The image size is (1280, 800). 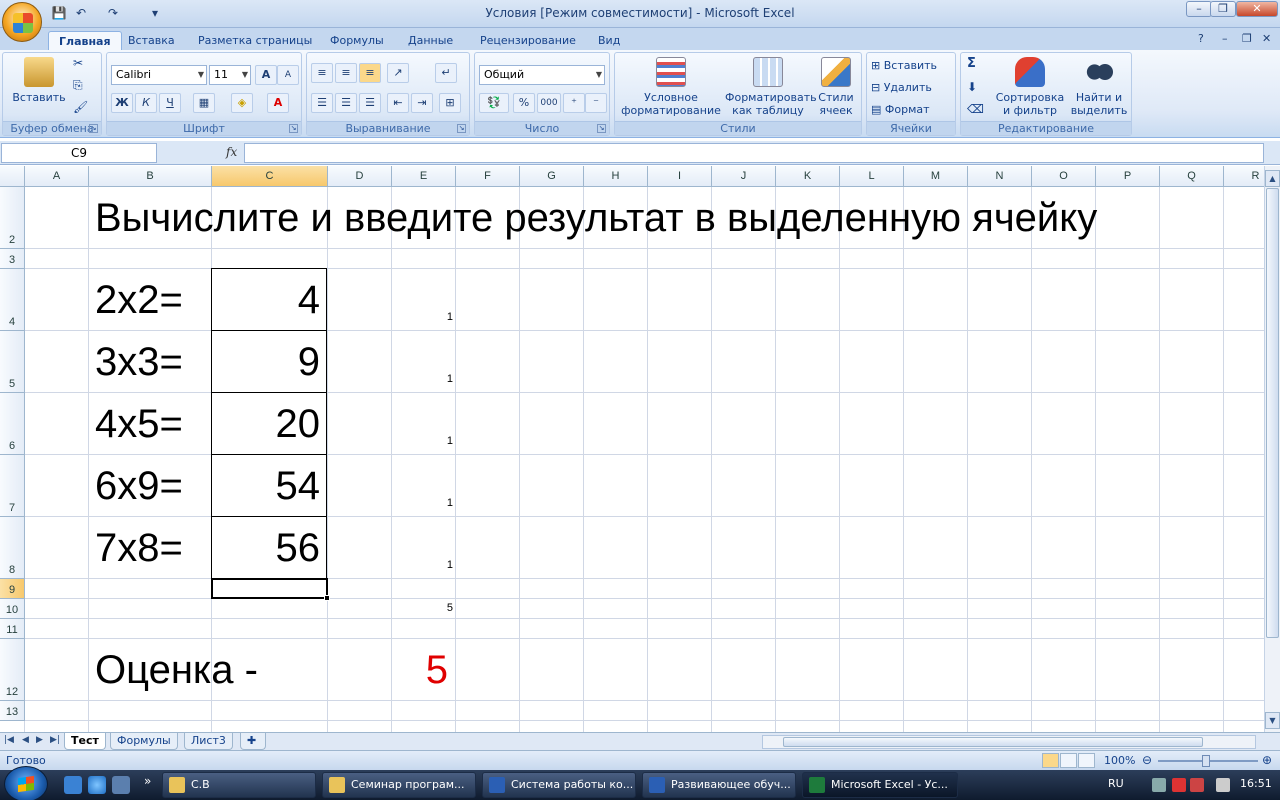 What do you see at coordinates (398, 73) in the screenshot?
I see `orientation-icon: ↗` at bounding box center [398, 73].